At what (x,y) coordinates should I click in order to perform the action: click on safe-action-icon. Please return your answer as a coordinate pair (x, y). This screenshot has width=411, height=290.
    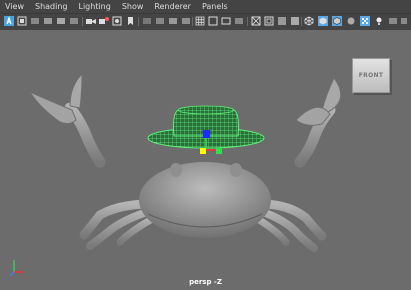
    Looking at the image, I should click on (256, 21).